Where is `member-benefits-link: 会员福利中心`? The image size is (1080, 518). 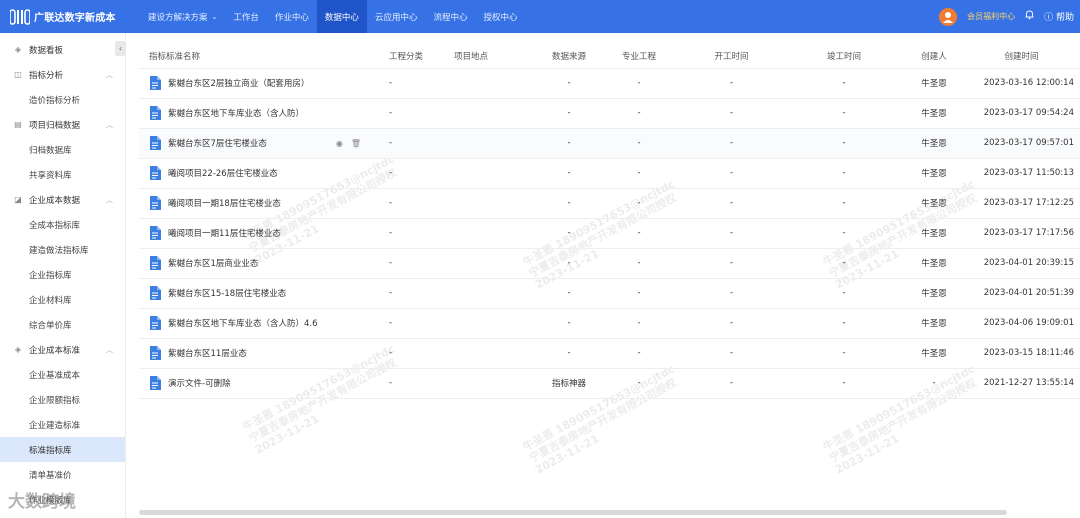 member-benefits-link: 会员福利中心 is located at coordinates (991, 16).